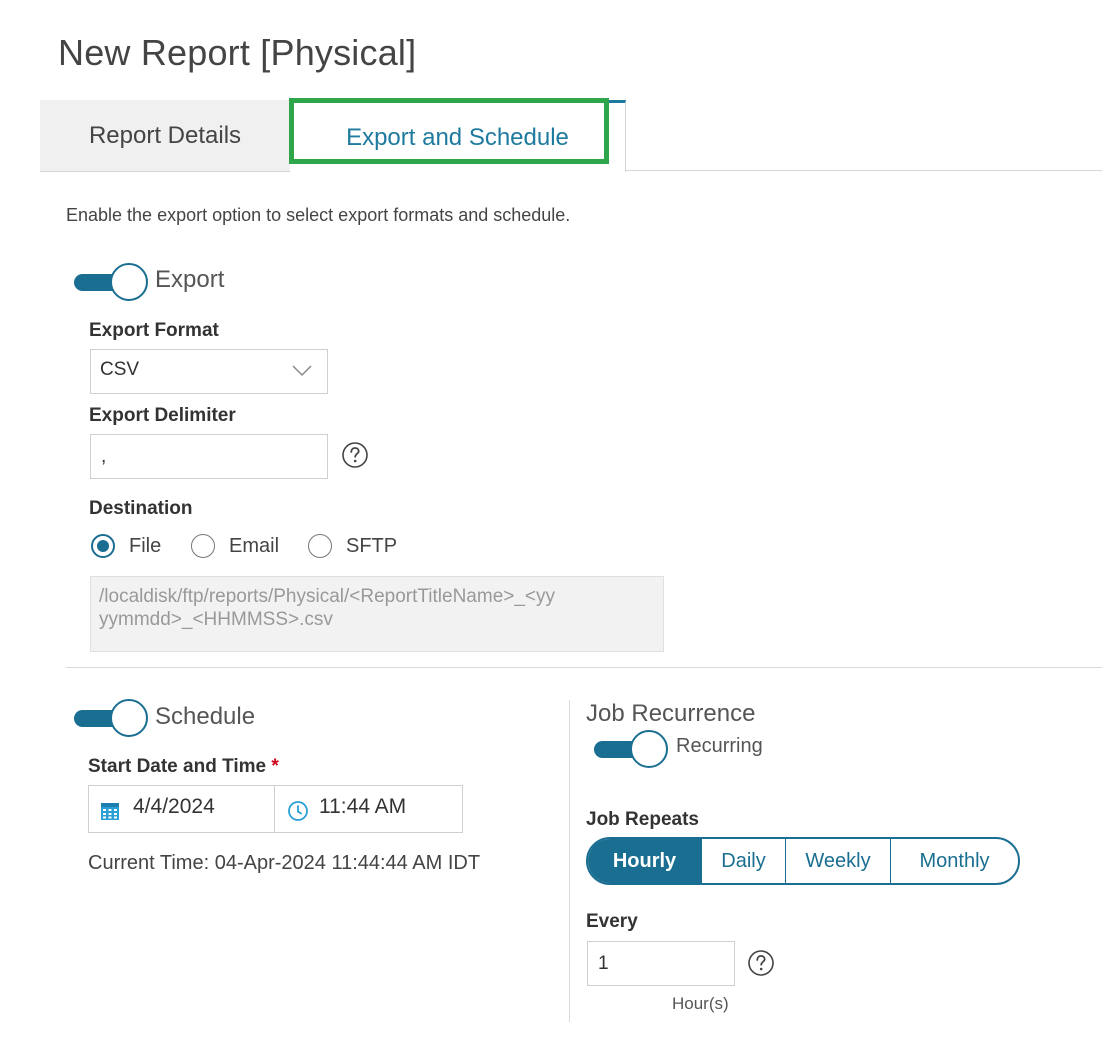 The height and width of the screenshot is (1056, 1102). Describe the element at coordinates (126, 546) in the screenshot. I see `destination-option-file: File` at that location.